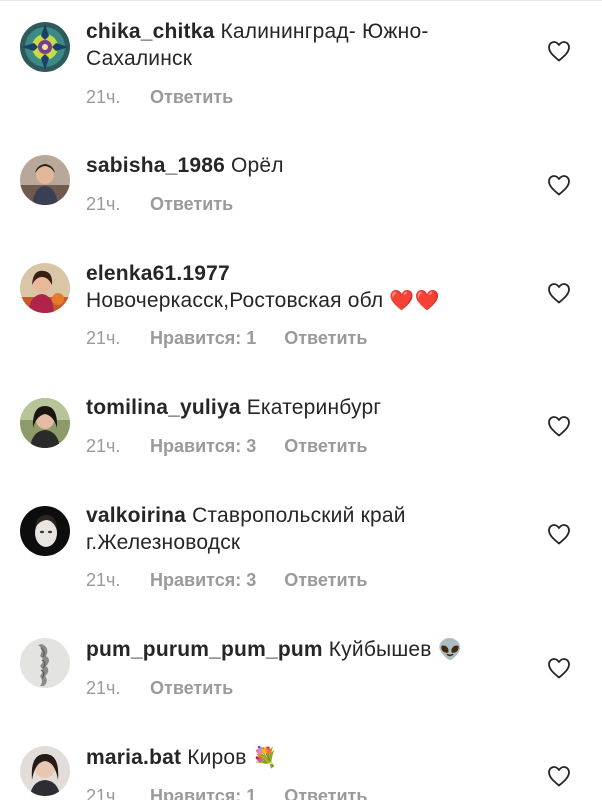  I want to click on comment-body: Екатеринбург, so click(314, 407).